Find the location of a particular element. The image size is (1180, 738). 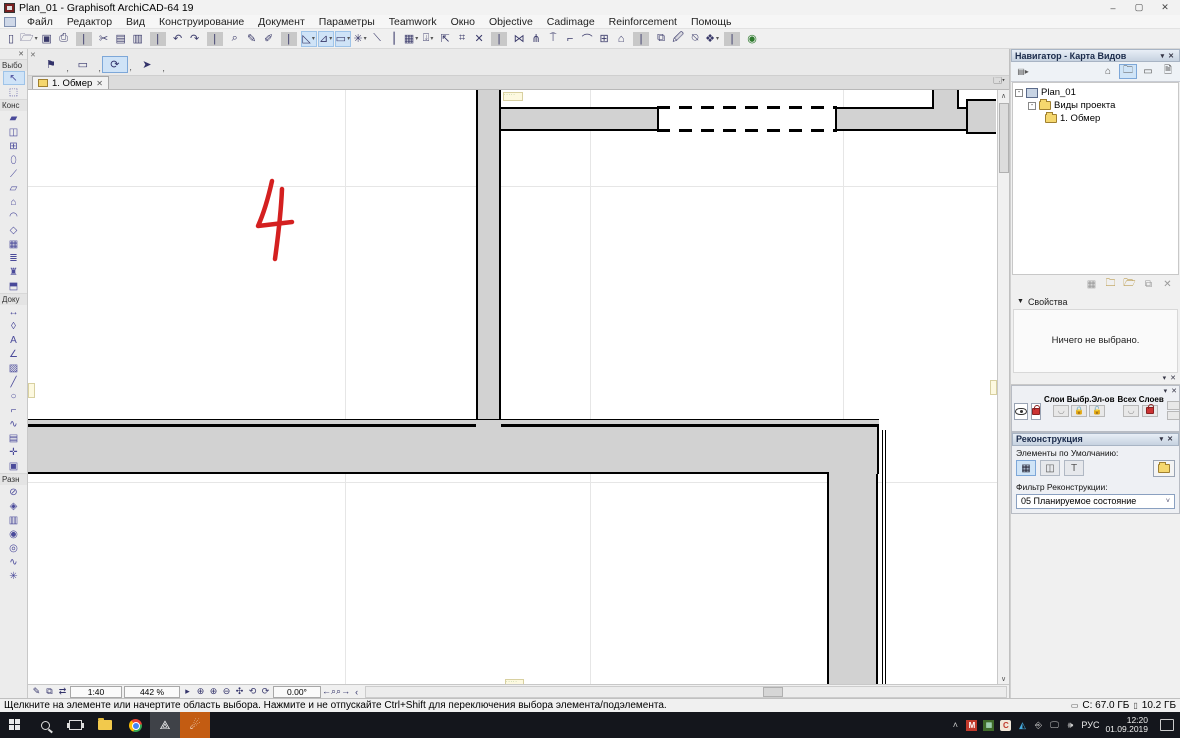

rotation-angle-box: 0.00° is located at coordinates (297, 691).